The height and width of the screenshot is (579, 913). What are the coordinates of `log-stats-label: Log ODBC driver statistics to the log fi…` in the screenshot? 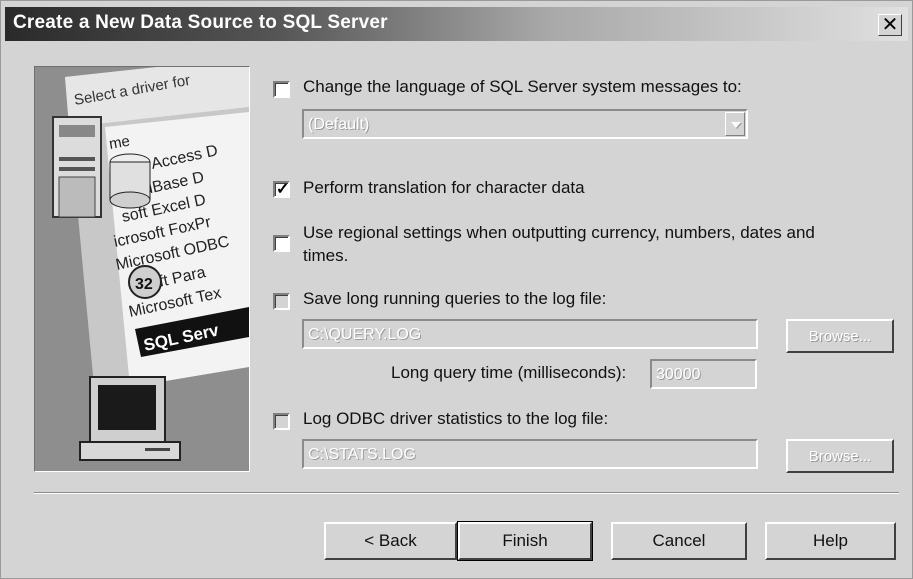 It's located at (456, 418).